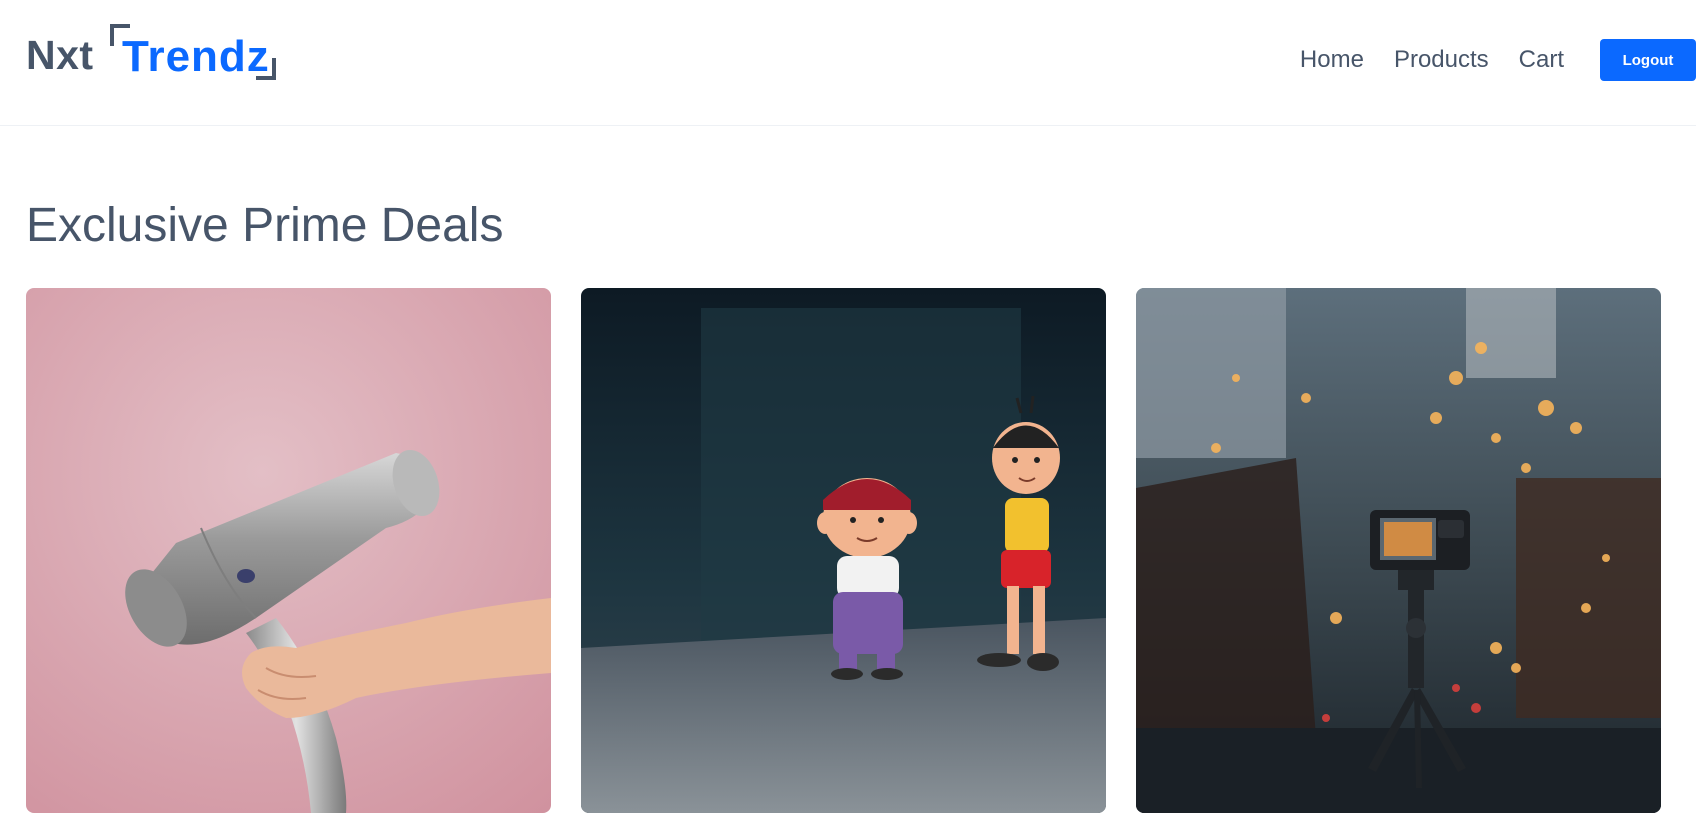 The width and height of the screenshot is (1696, 833). Describe the element at coordinates (265, 225) in the screenshot. I see `section-title: Exclusive Prime Deals` at that location.